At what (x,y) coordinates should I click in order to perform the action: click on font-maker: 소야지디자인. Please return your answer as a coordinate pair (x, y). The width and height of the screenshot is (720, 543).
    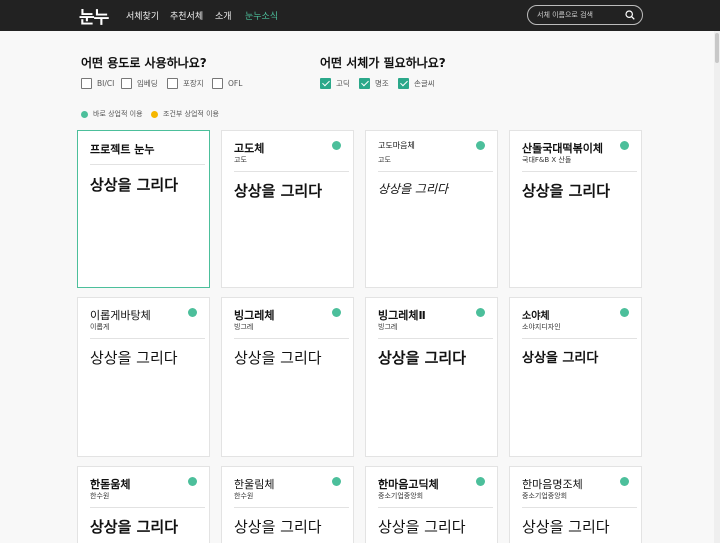
    Looking at the image, I should click on (541, 327).